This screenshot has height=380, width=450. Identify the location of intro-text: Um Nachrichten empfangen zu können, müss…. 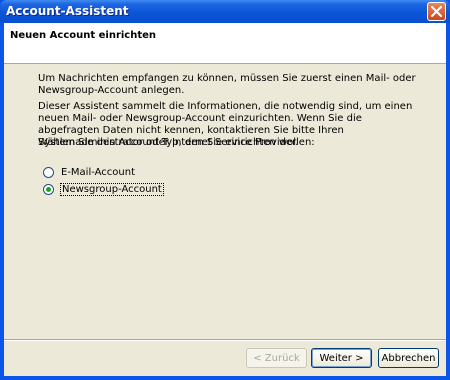
(227, 84).